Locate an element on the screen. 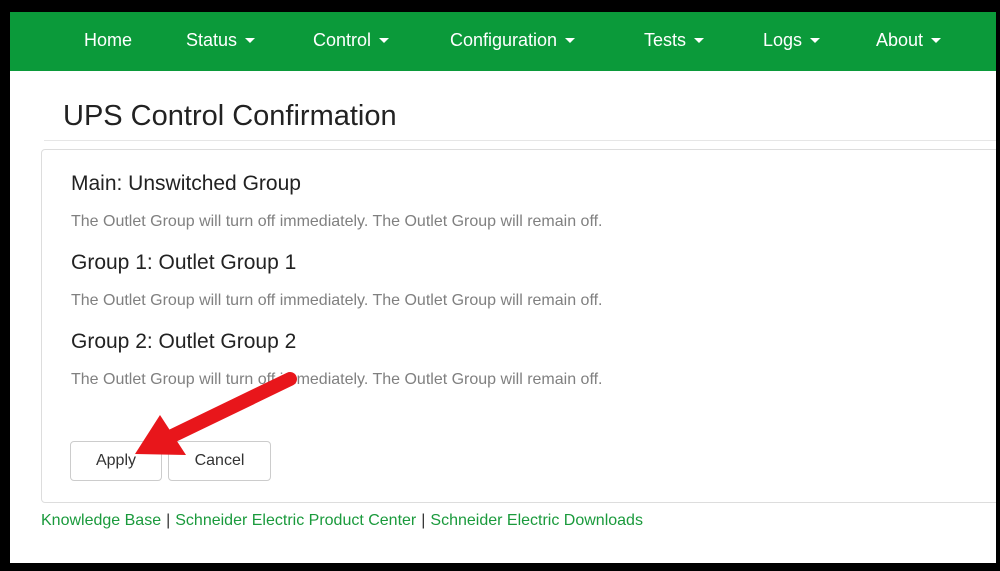 This screenshot has width=1000, height=571. nav-control-label: Control is located at coordinates (342, 40).